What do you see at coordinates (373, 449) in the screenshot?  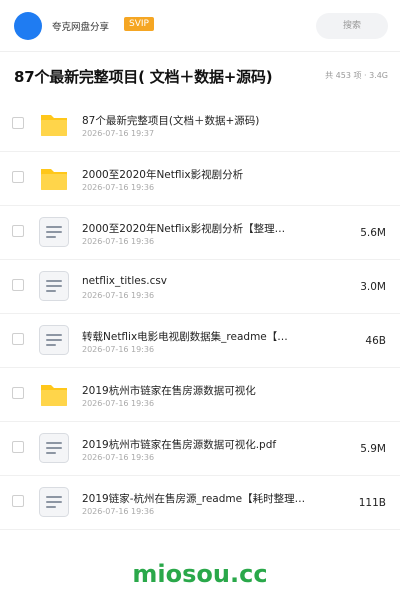 I see `file-size: 5.9M` at bounding box center [373, 449].